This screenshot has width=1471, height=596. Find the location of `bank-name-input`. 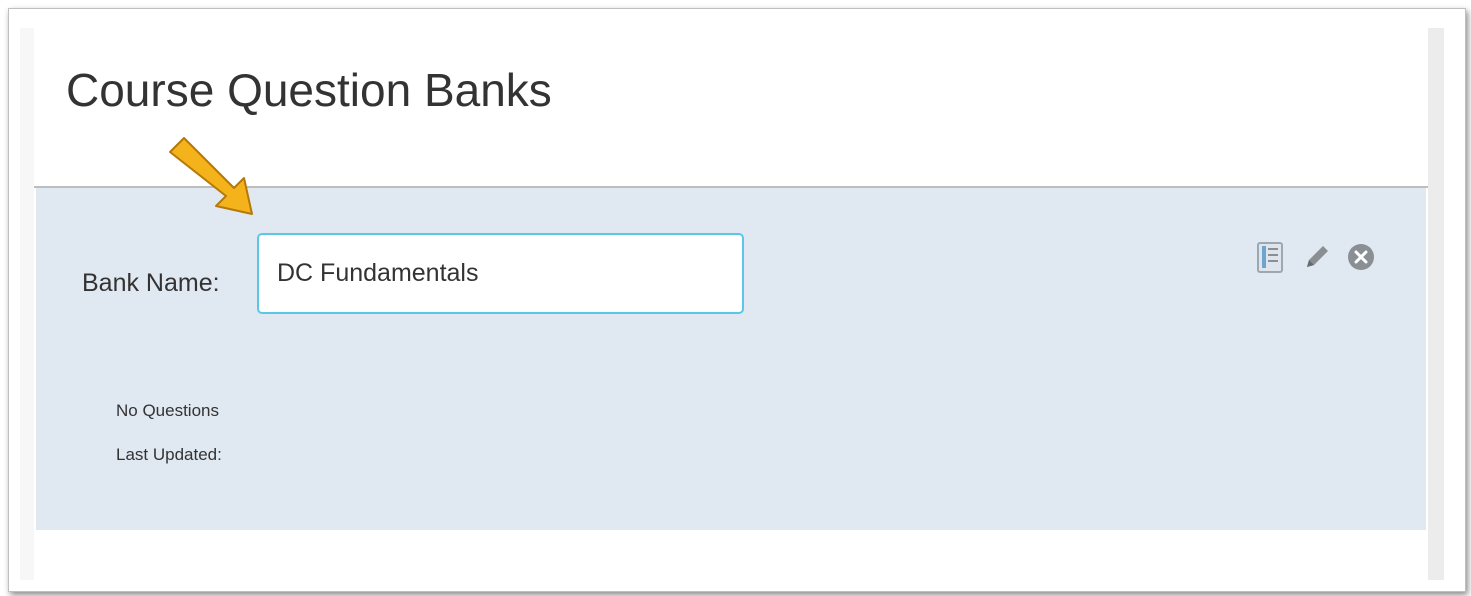

bank-name-input is located at coordinates (500, 273).